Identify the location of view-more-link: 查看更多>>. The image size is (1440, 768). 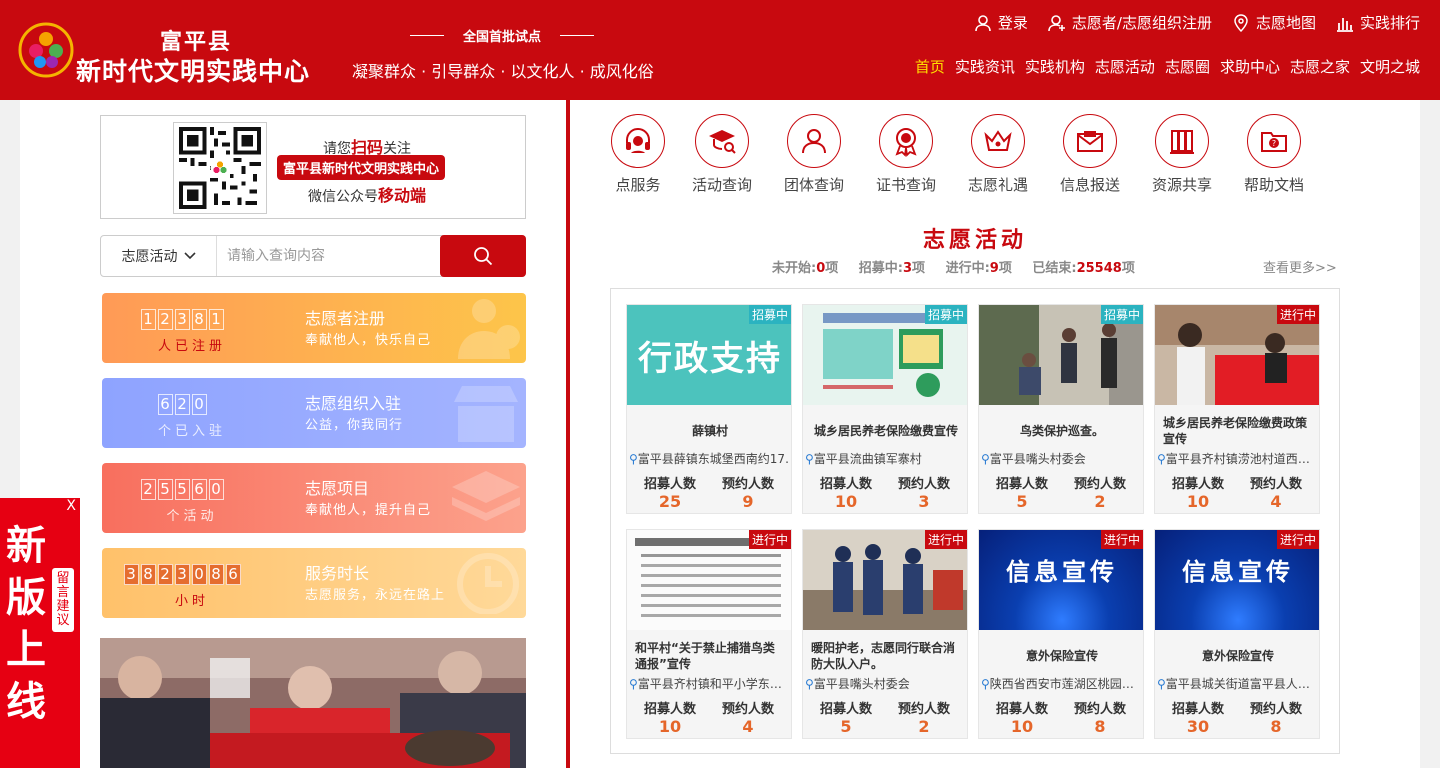
(1300, 266).